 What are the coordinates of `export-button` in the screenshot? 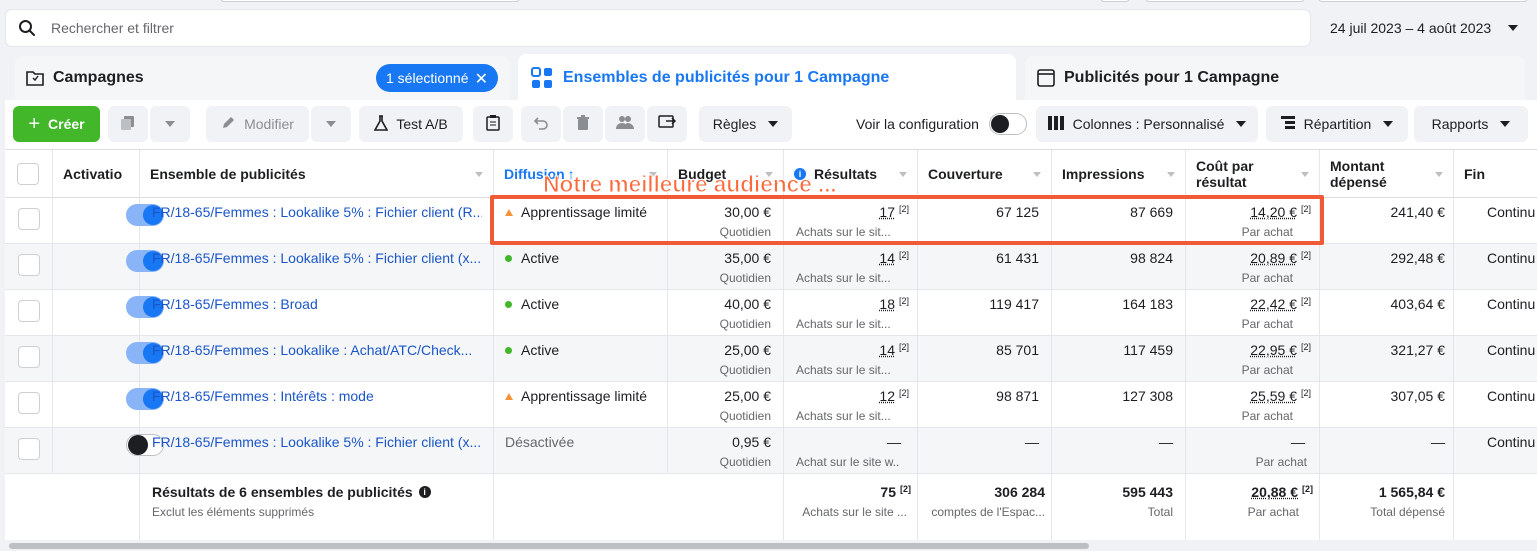 It's located at (667, 124).